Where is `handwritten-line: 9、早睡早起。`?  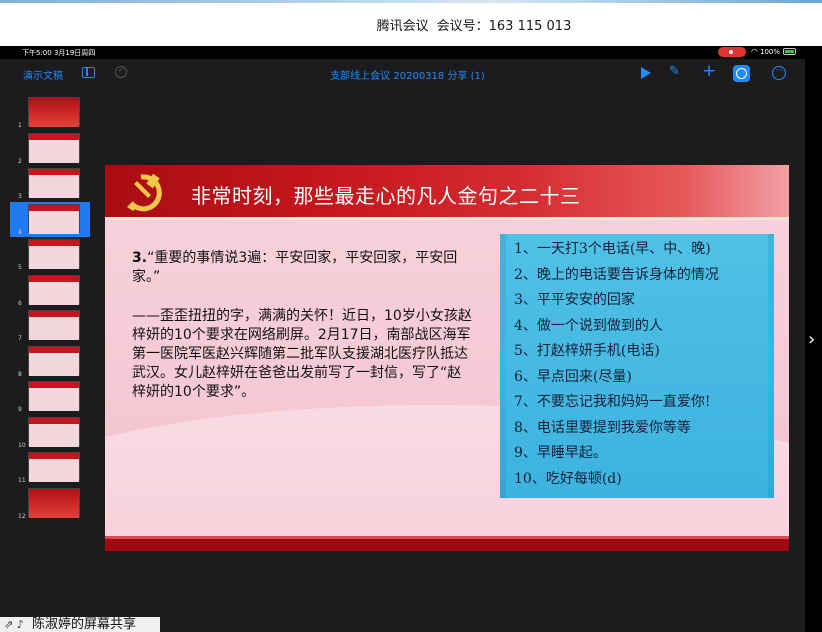 handwritten-line: 9、早睡早起。 is located at coordinates (560, 453).